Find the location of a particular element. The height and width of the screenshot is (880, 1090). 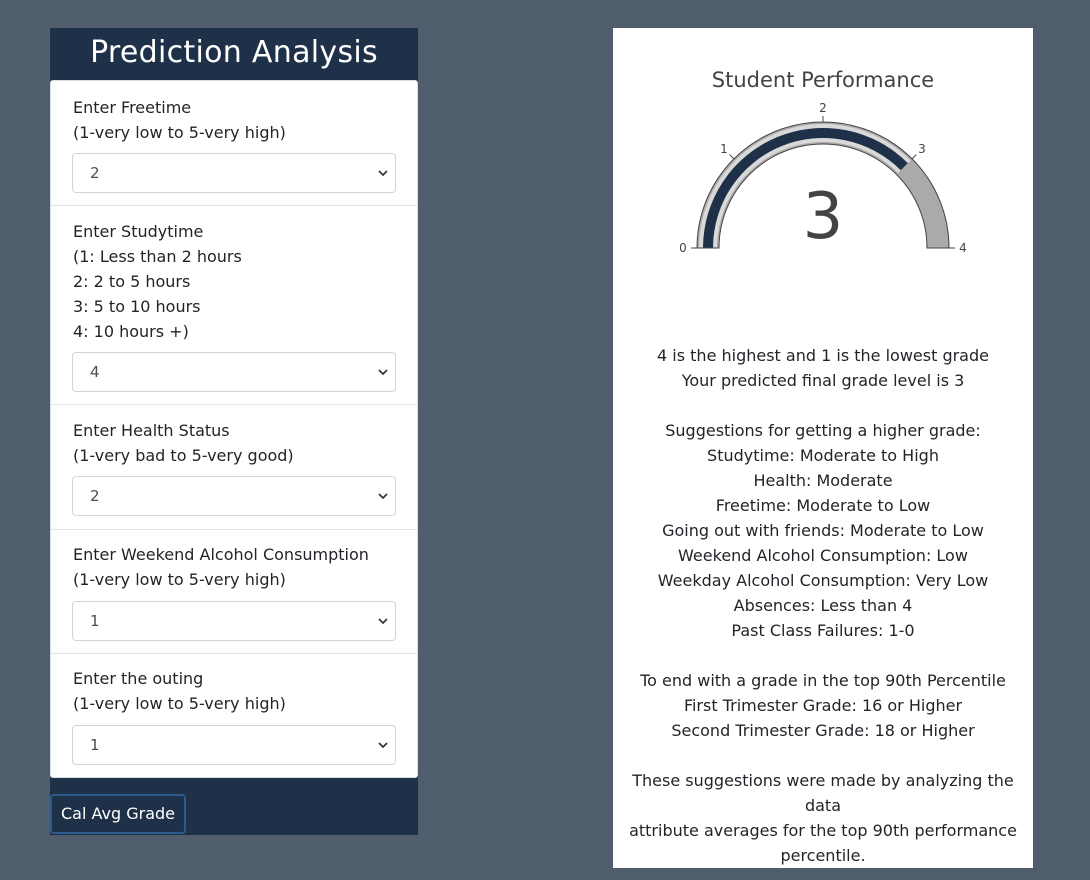

calc-avg-grade-button: Cal Avg Grade is located at coordinates (118, 814).